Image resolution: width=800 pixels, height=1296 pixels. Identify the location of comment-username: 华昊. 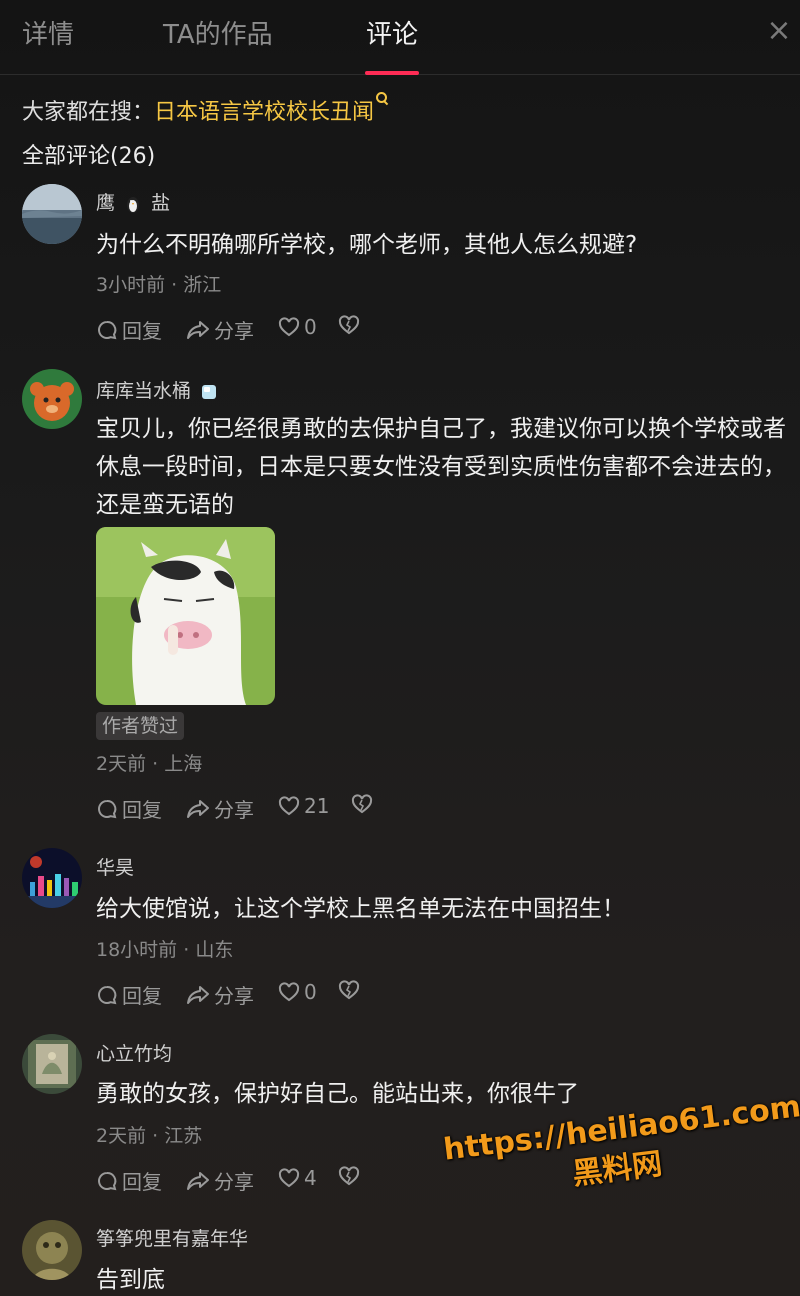
(115, 866).